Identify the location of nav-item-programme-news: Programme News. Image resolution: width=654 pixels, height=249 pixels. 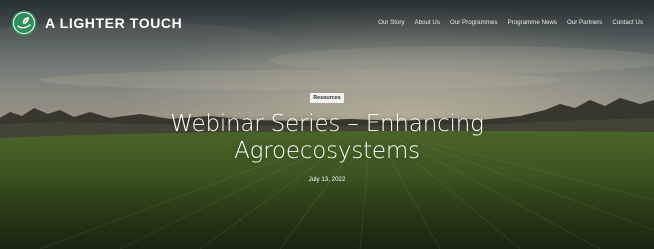
(532, 23).